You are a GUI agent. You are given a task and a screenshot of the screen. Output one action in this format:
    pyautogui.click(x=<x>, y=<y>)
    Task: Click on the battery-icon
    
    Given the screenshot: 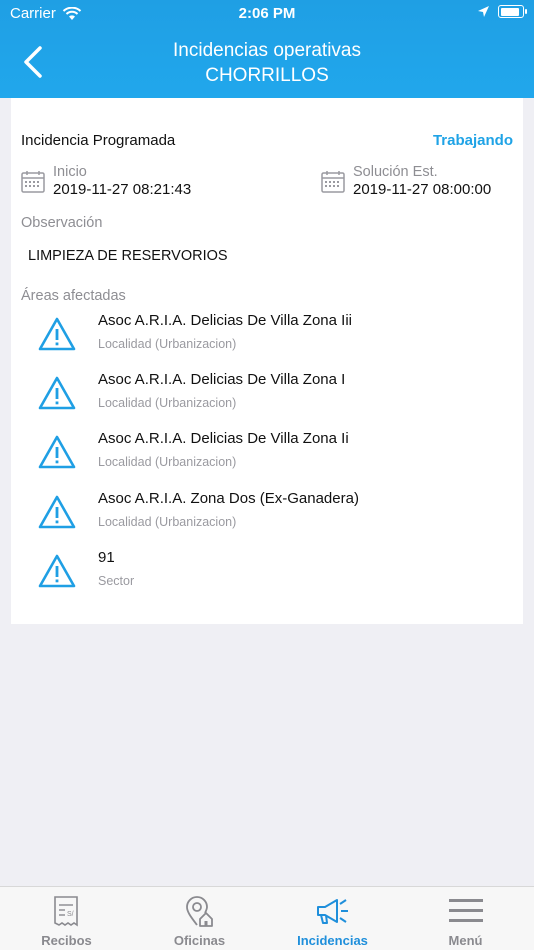 What is the action you would take?
    pyautogui.click(x=512, y=11)
    